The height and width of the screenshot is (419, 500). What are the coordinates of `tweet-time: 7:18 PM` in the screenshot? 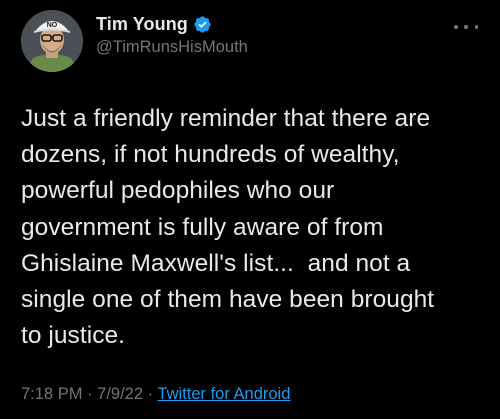 It's located at (51, 394).